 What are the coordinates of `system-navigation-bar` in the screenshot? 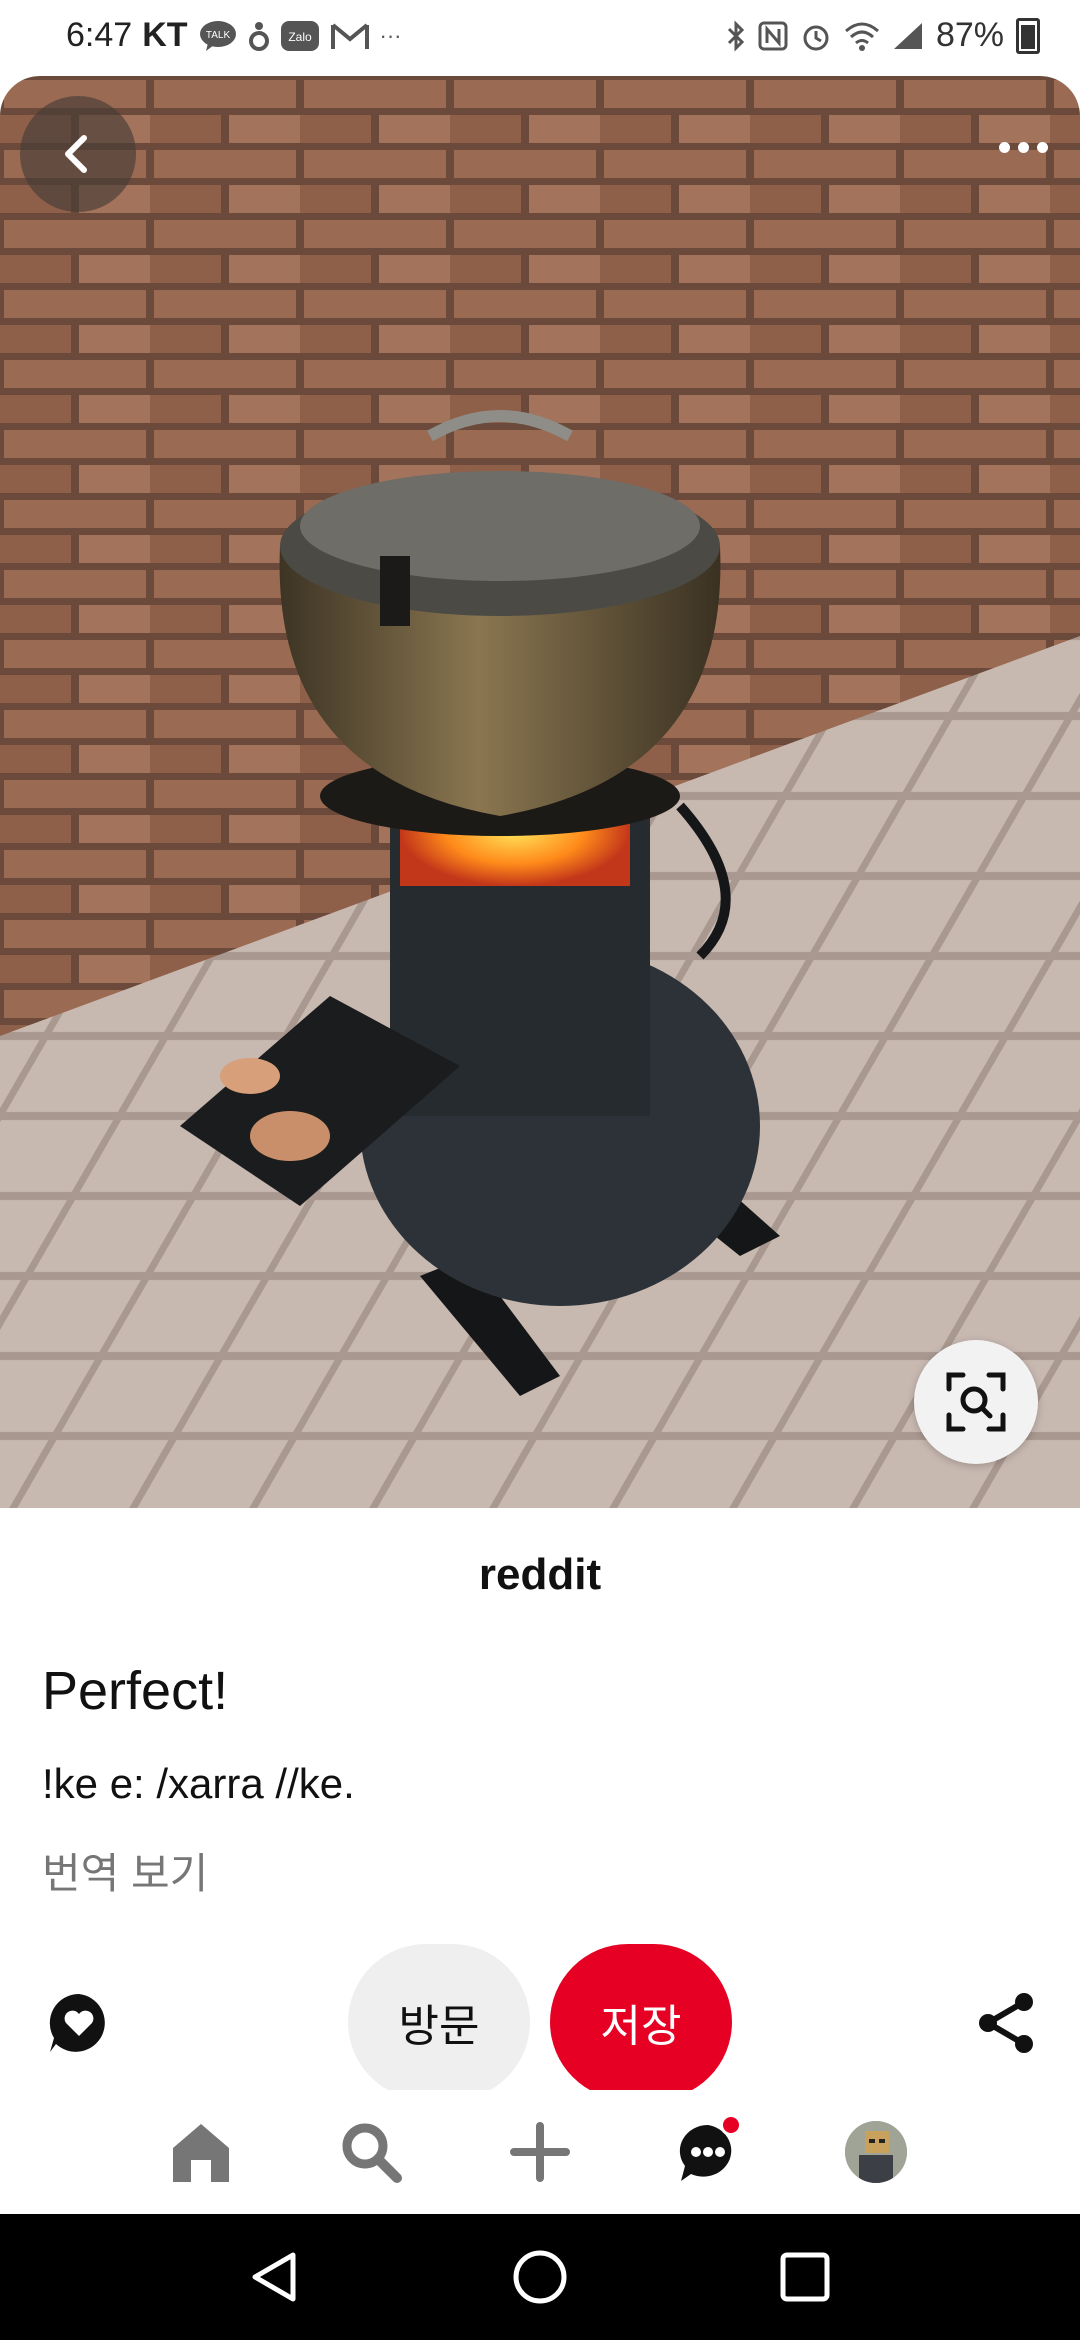 It's located at (540, 2277).